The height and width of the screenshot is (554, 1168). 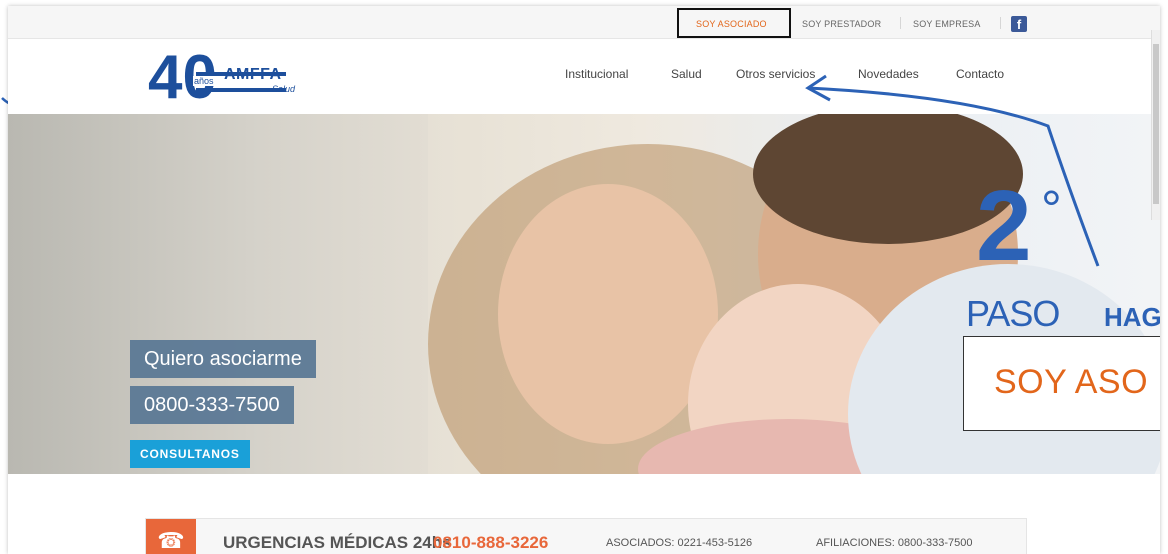 What do you see at coordinates (490, 543) in the screenshot?
I see `urgencias-phone: 0810-888-3226` at bounding box center [490, 543].